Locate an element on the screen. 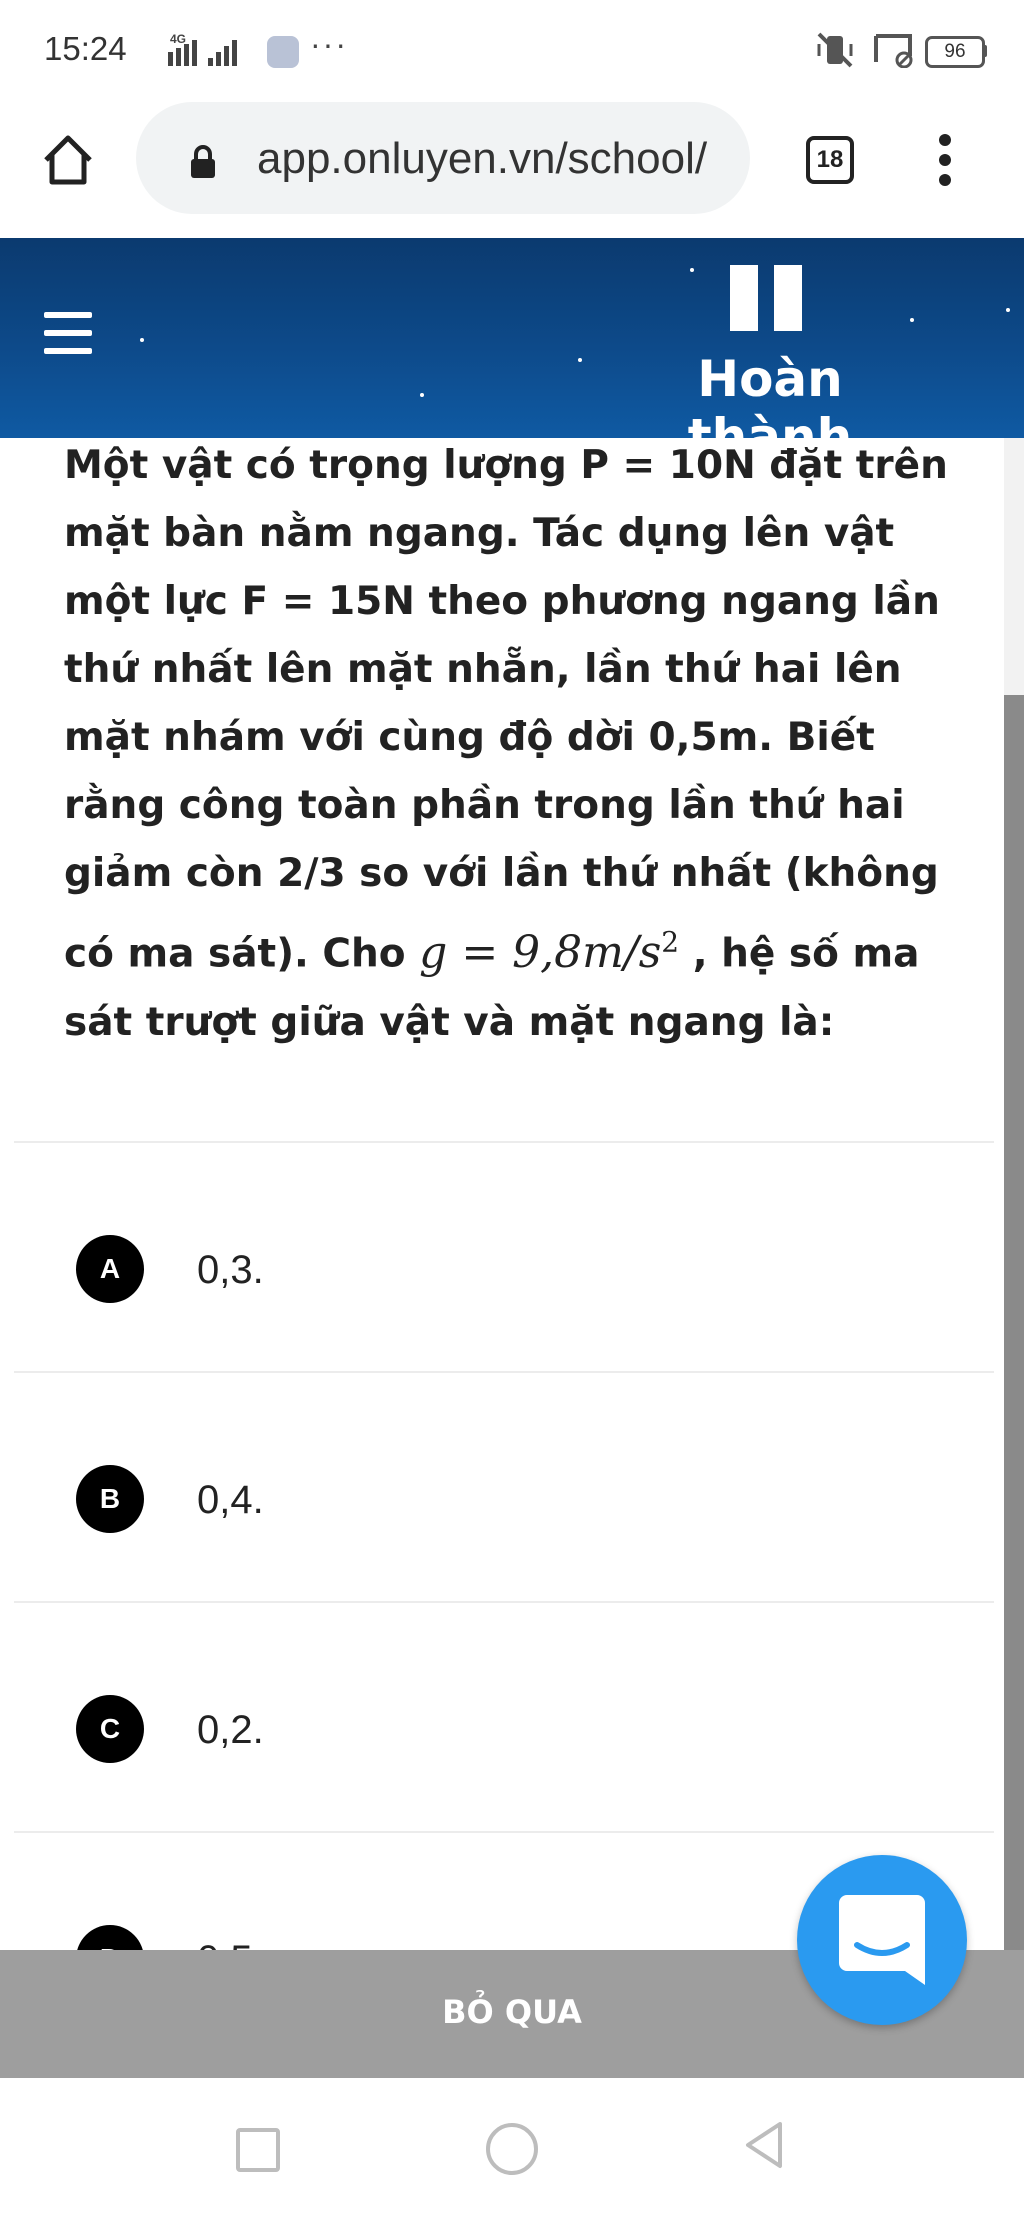 This screenshot has height=2217, width=1024. lock-icon is located at coordinates (203, 161).